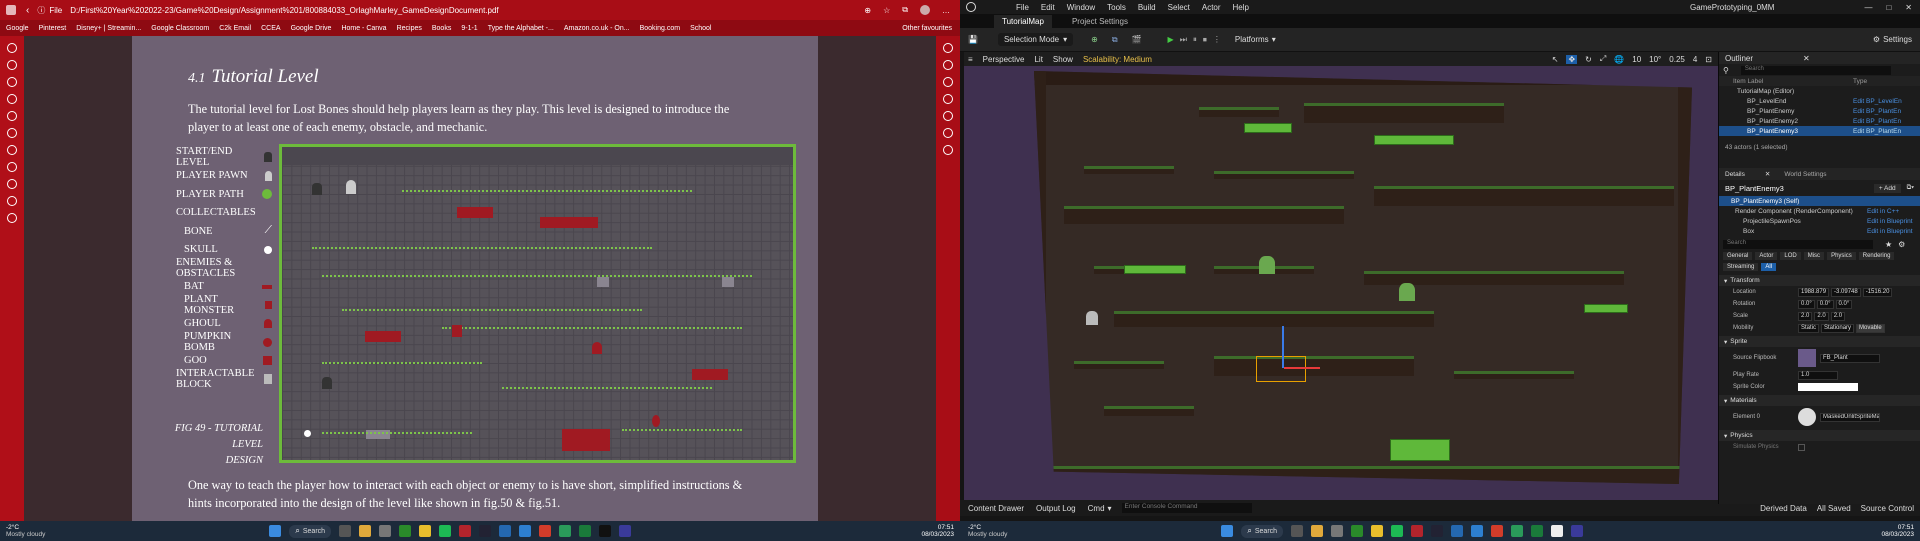 The height and width of the screenshot is (541, 1920). What do you see at coordinates (970, 59) in the screenshot?
I see `viewport-menu-icon: ≡` at bounding box center [970, 59].